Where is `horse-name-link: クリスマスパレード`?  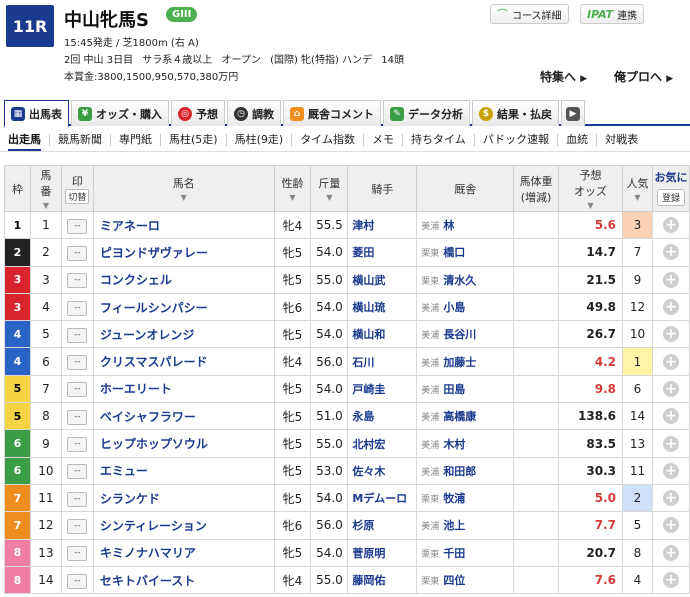
horse-name-link: クリスマスパレード is located at coordinates (183, 361).